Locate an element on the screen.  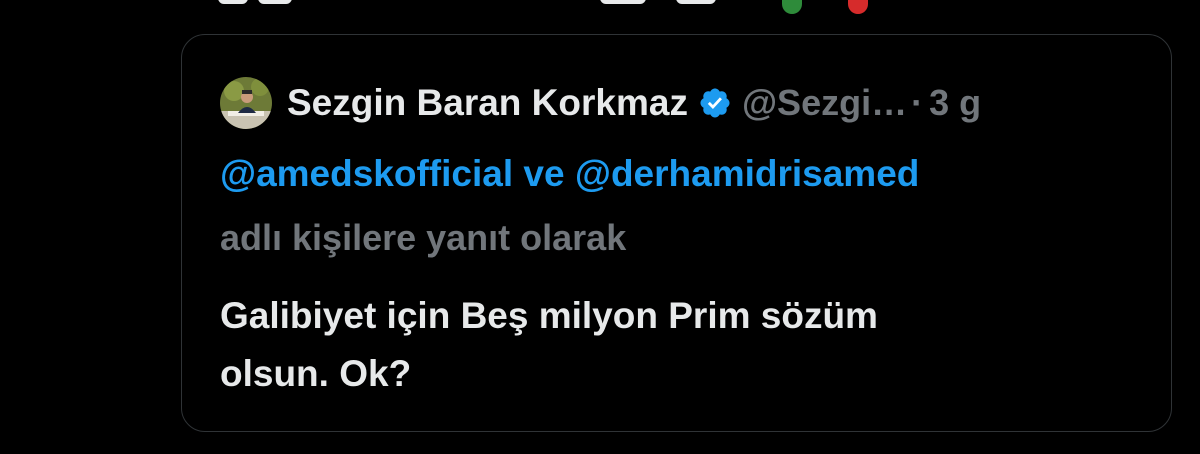
reply-mention-amedskofficial: @amedskofficial is located at coordinates (366, 173).